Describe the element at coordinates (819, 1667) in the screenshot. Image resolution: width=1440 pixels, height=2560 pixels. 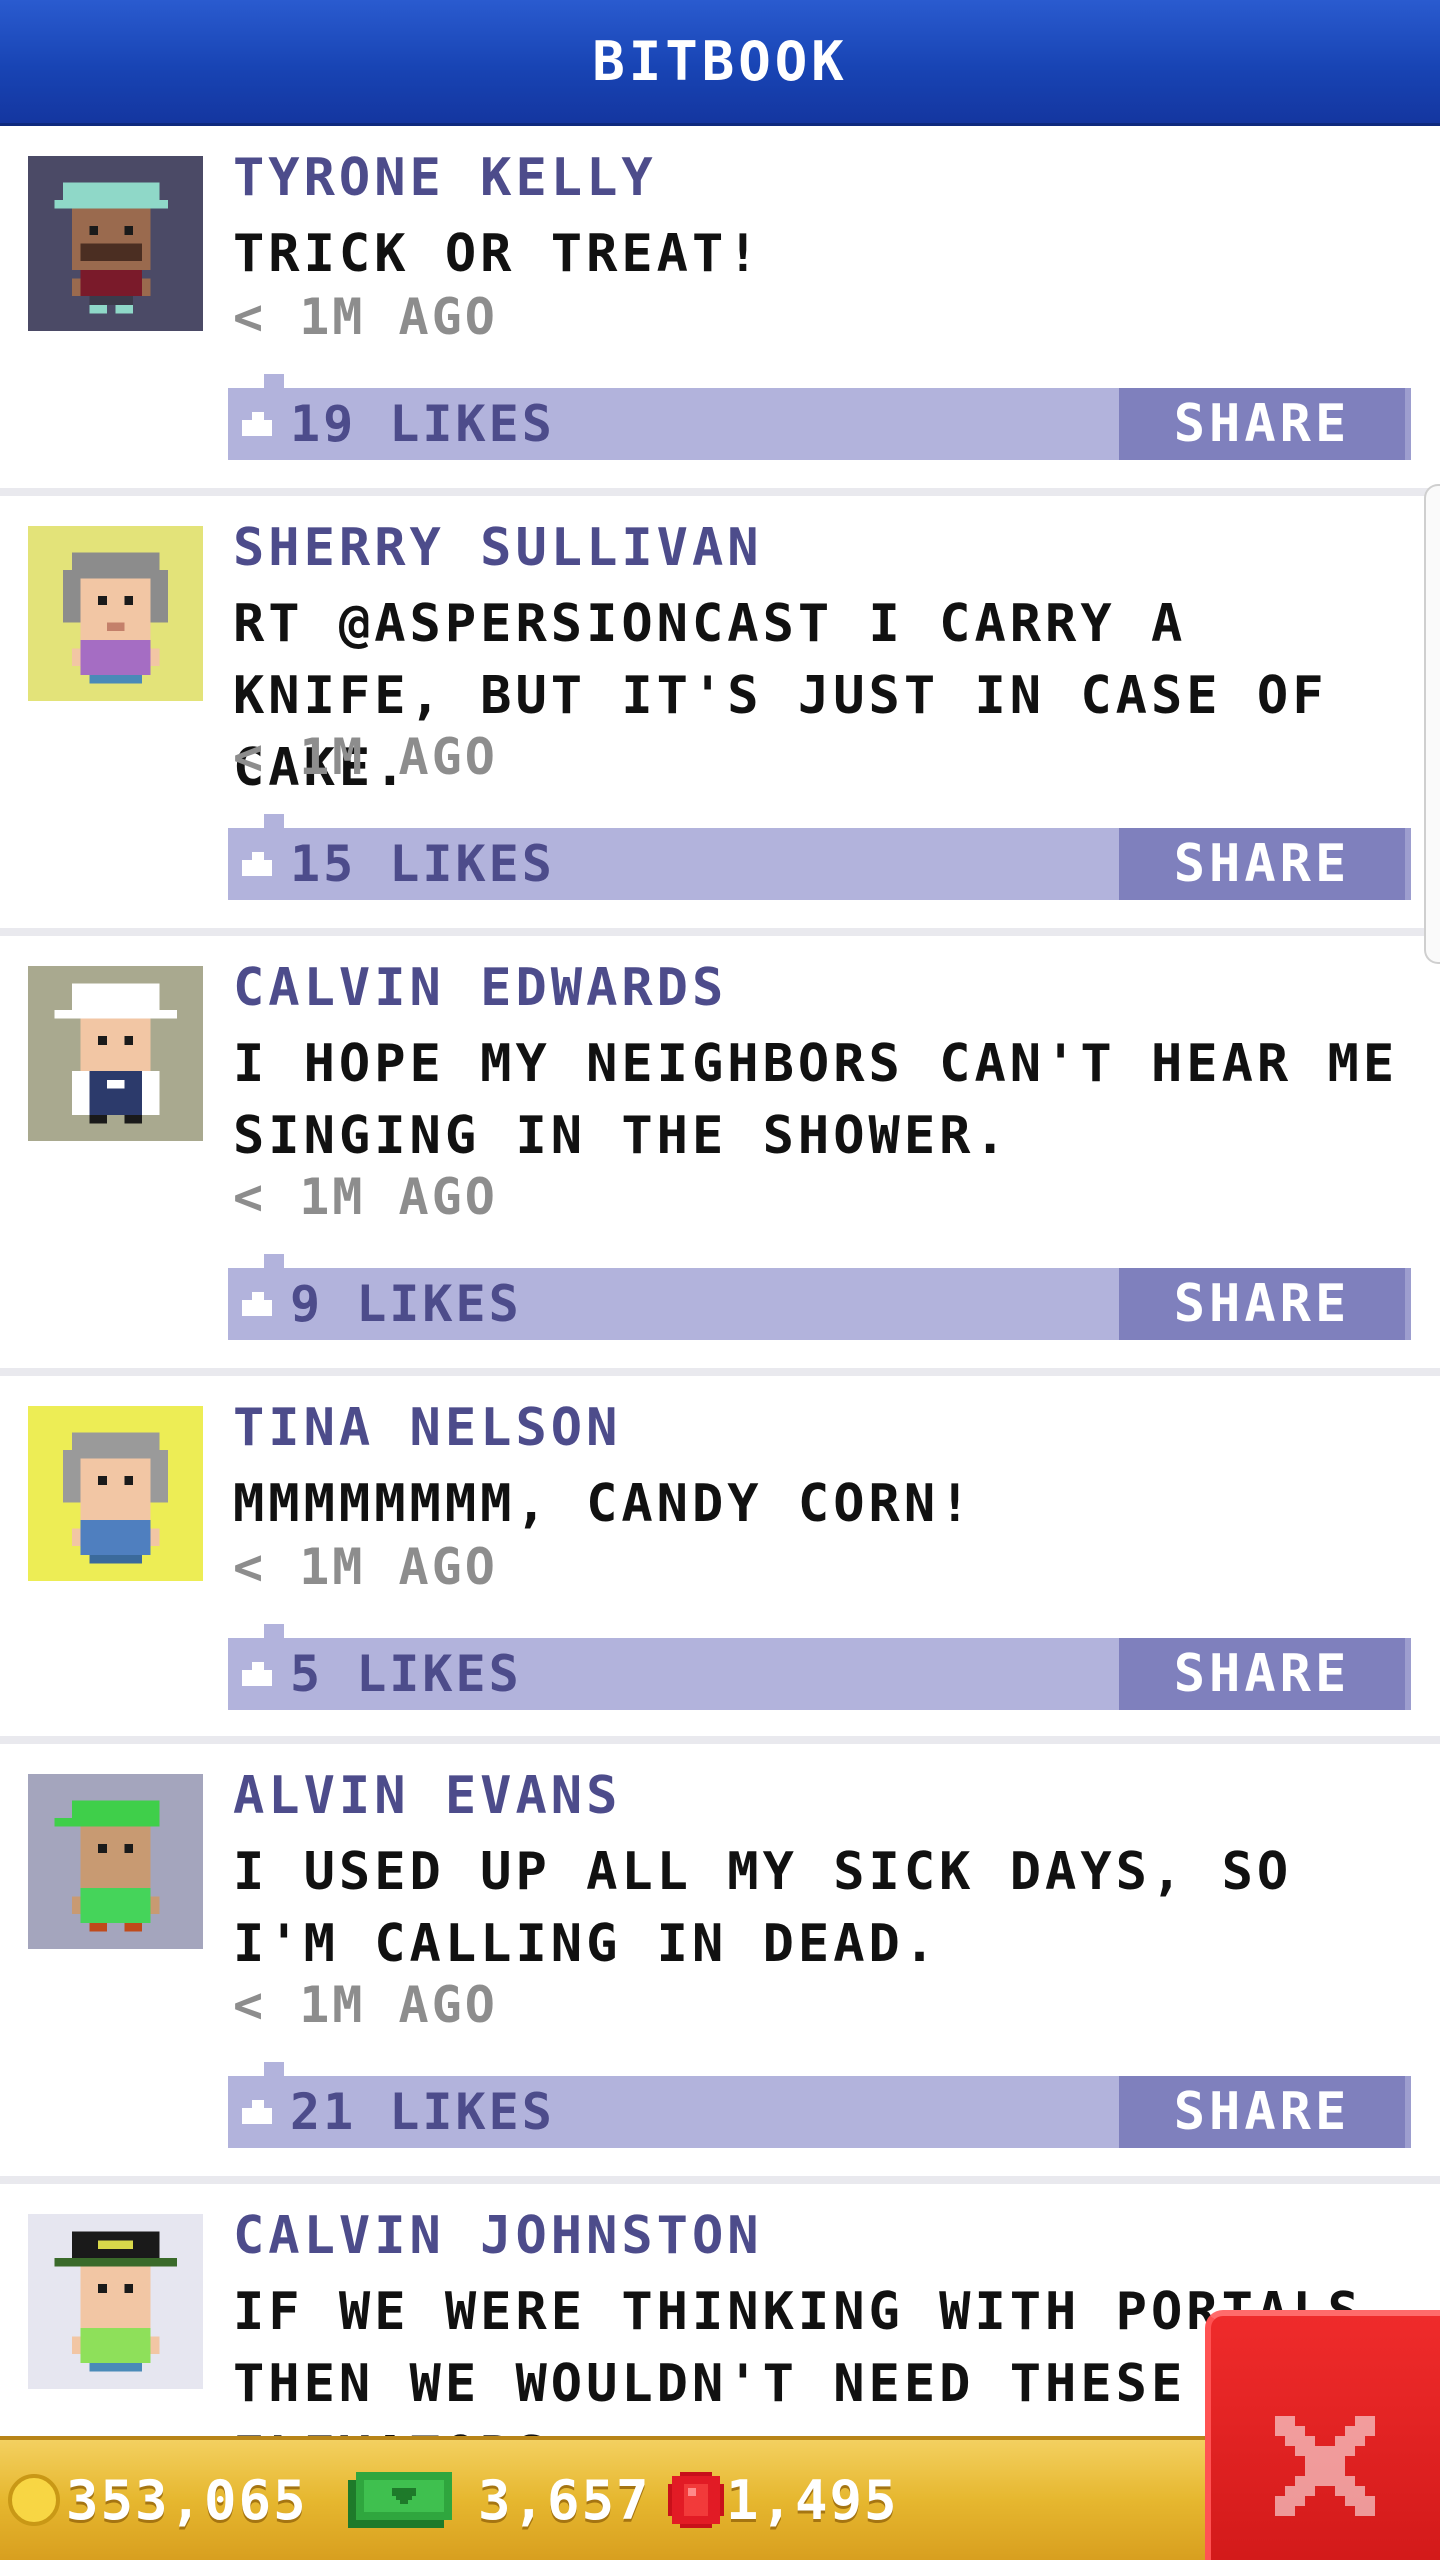
I see `post-actions: 5 LIKES SHARE` at that location.